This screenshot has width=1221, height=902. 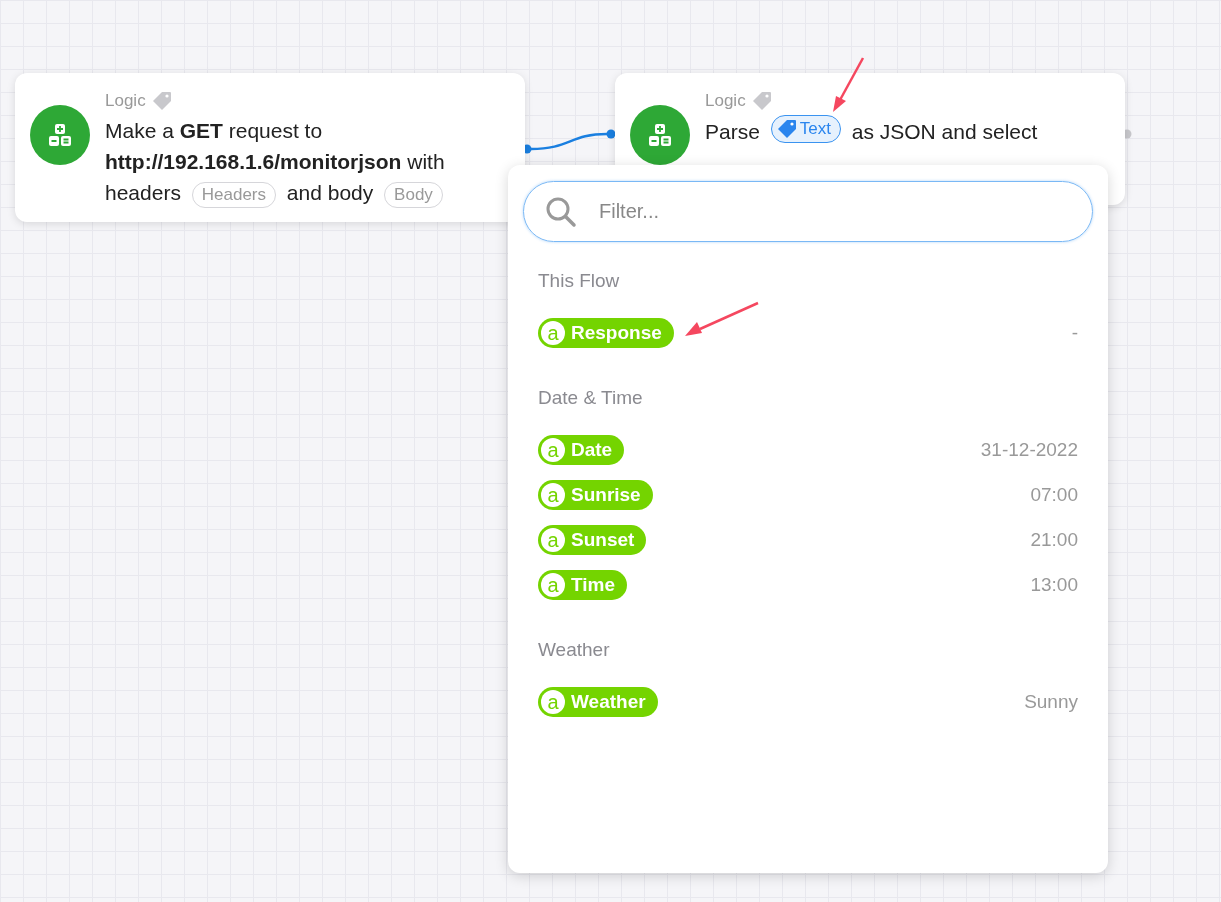 I want to click on variable-tag: a Time, so click(x=582, y=584).